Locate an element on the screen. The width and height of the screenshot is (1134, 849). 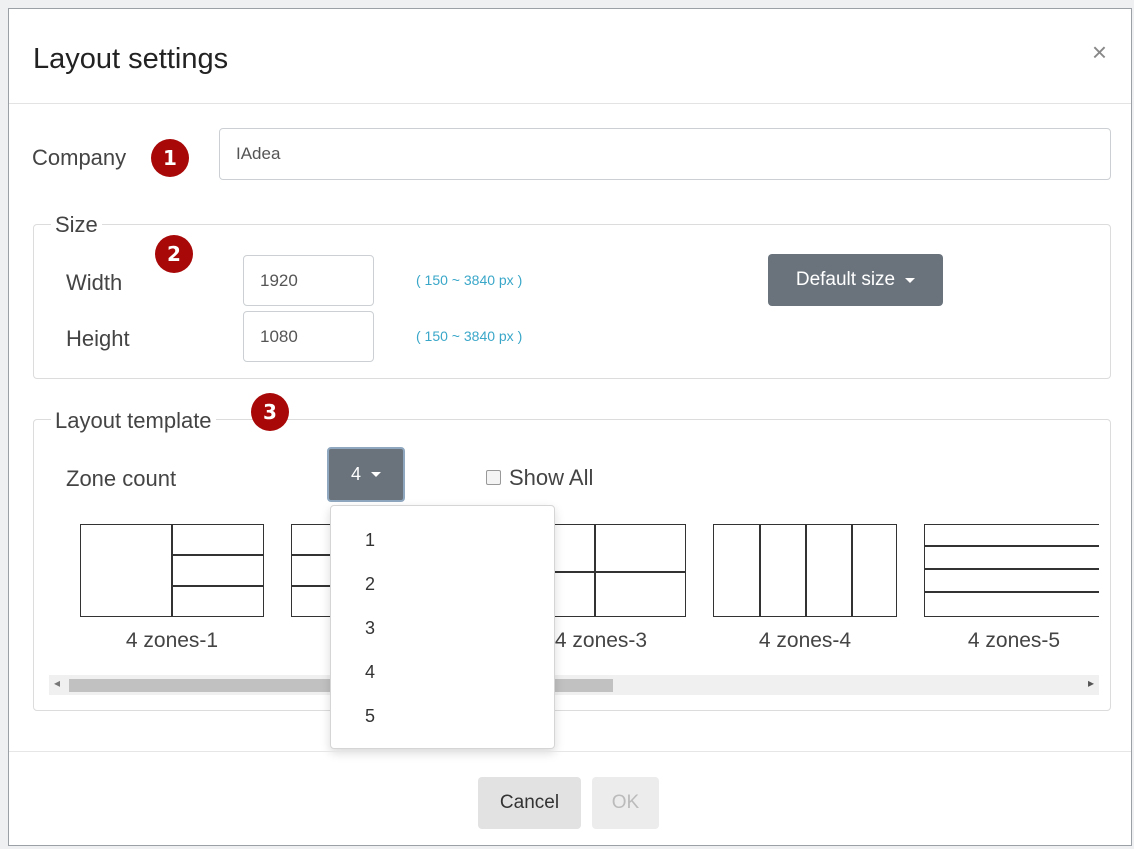
zone-count-dropdown: 4 is located at coordinates (366, 474).